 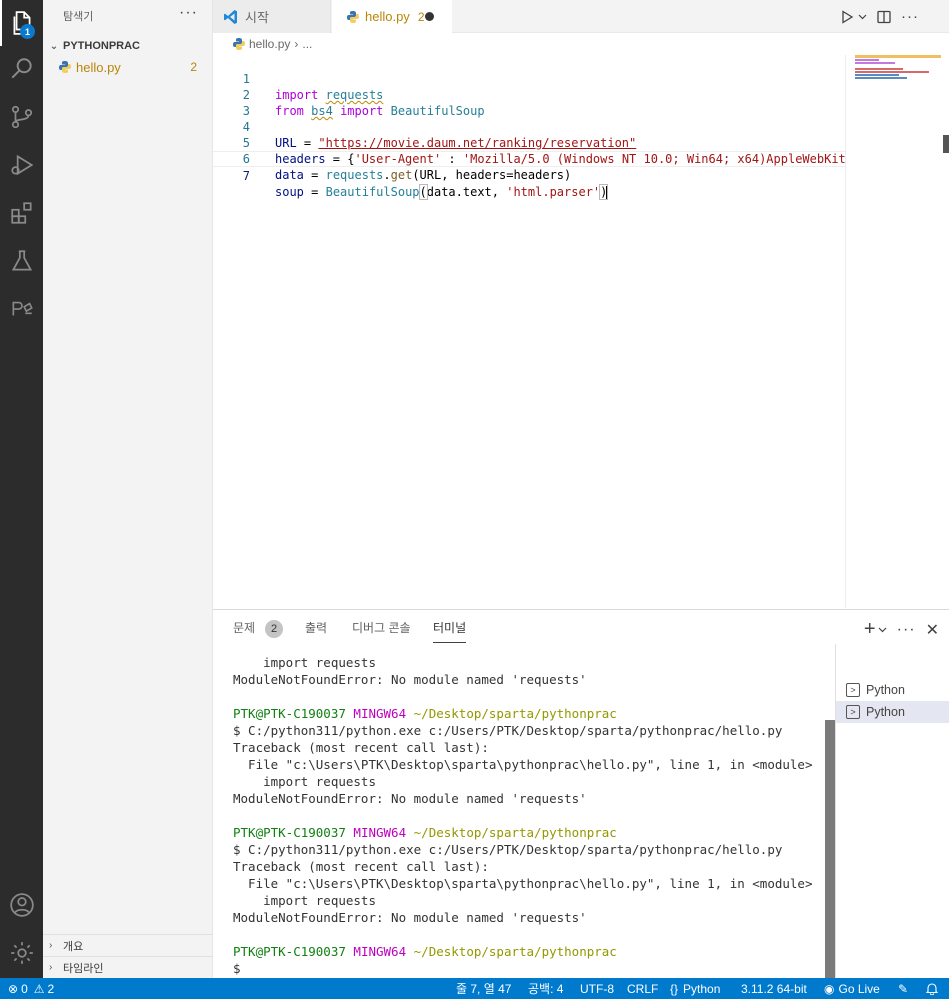 What do you see at coordinates (21, 69) in the screenshot?
I see `search-icon` at bounding box center [21, 69].